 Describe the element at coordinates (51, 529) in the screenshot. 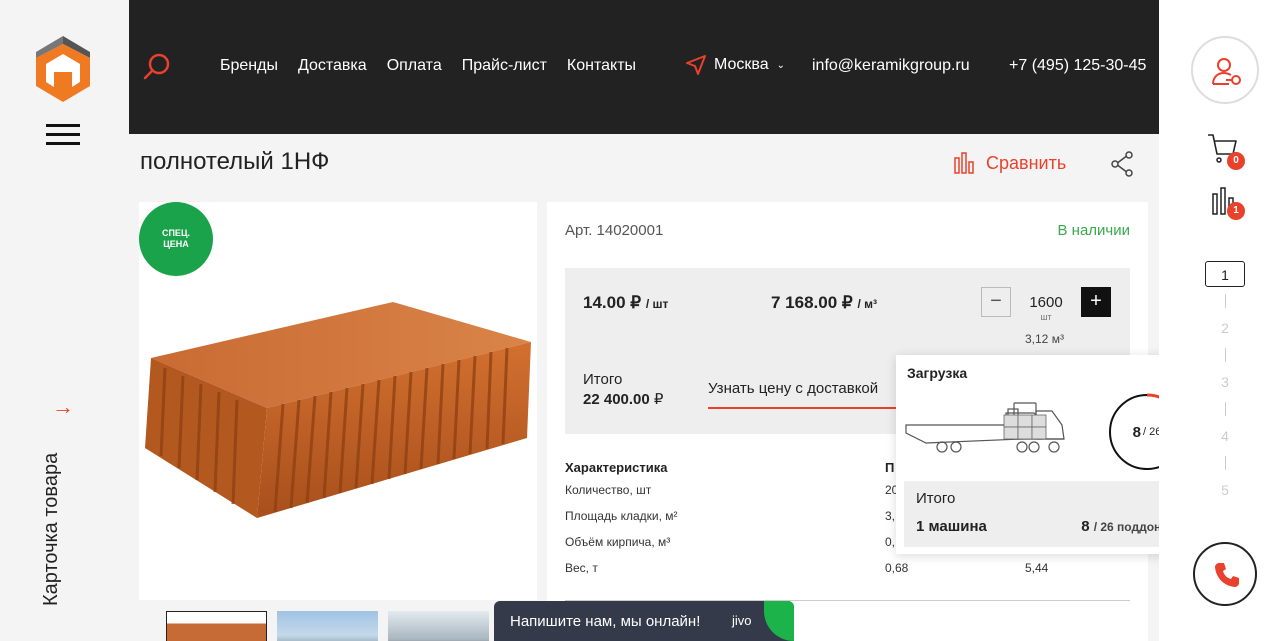

I see `section-label: Карточка товара` at that location.